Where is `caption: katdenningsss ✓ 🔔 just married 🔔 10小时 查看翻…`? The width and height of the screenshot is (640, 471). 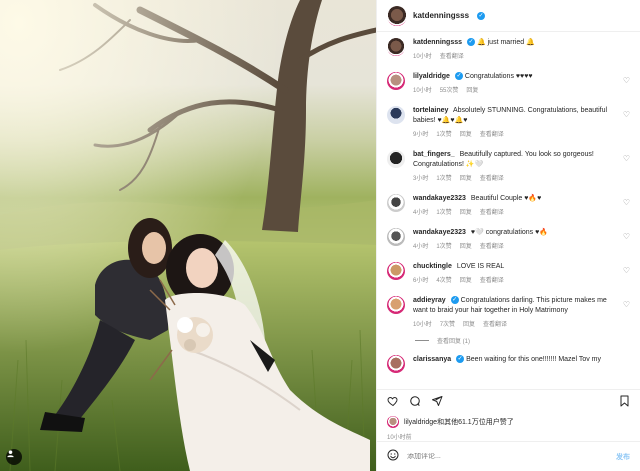 caption: katdenningsss ✓ 🔔 just married 🔔 10小时 查看翻… is located at coordinates (508, 50).